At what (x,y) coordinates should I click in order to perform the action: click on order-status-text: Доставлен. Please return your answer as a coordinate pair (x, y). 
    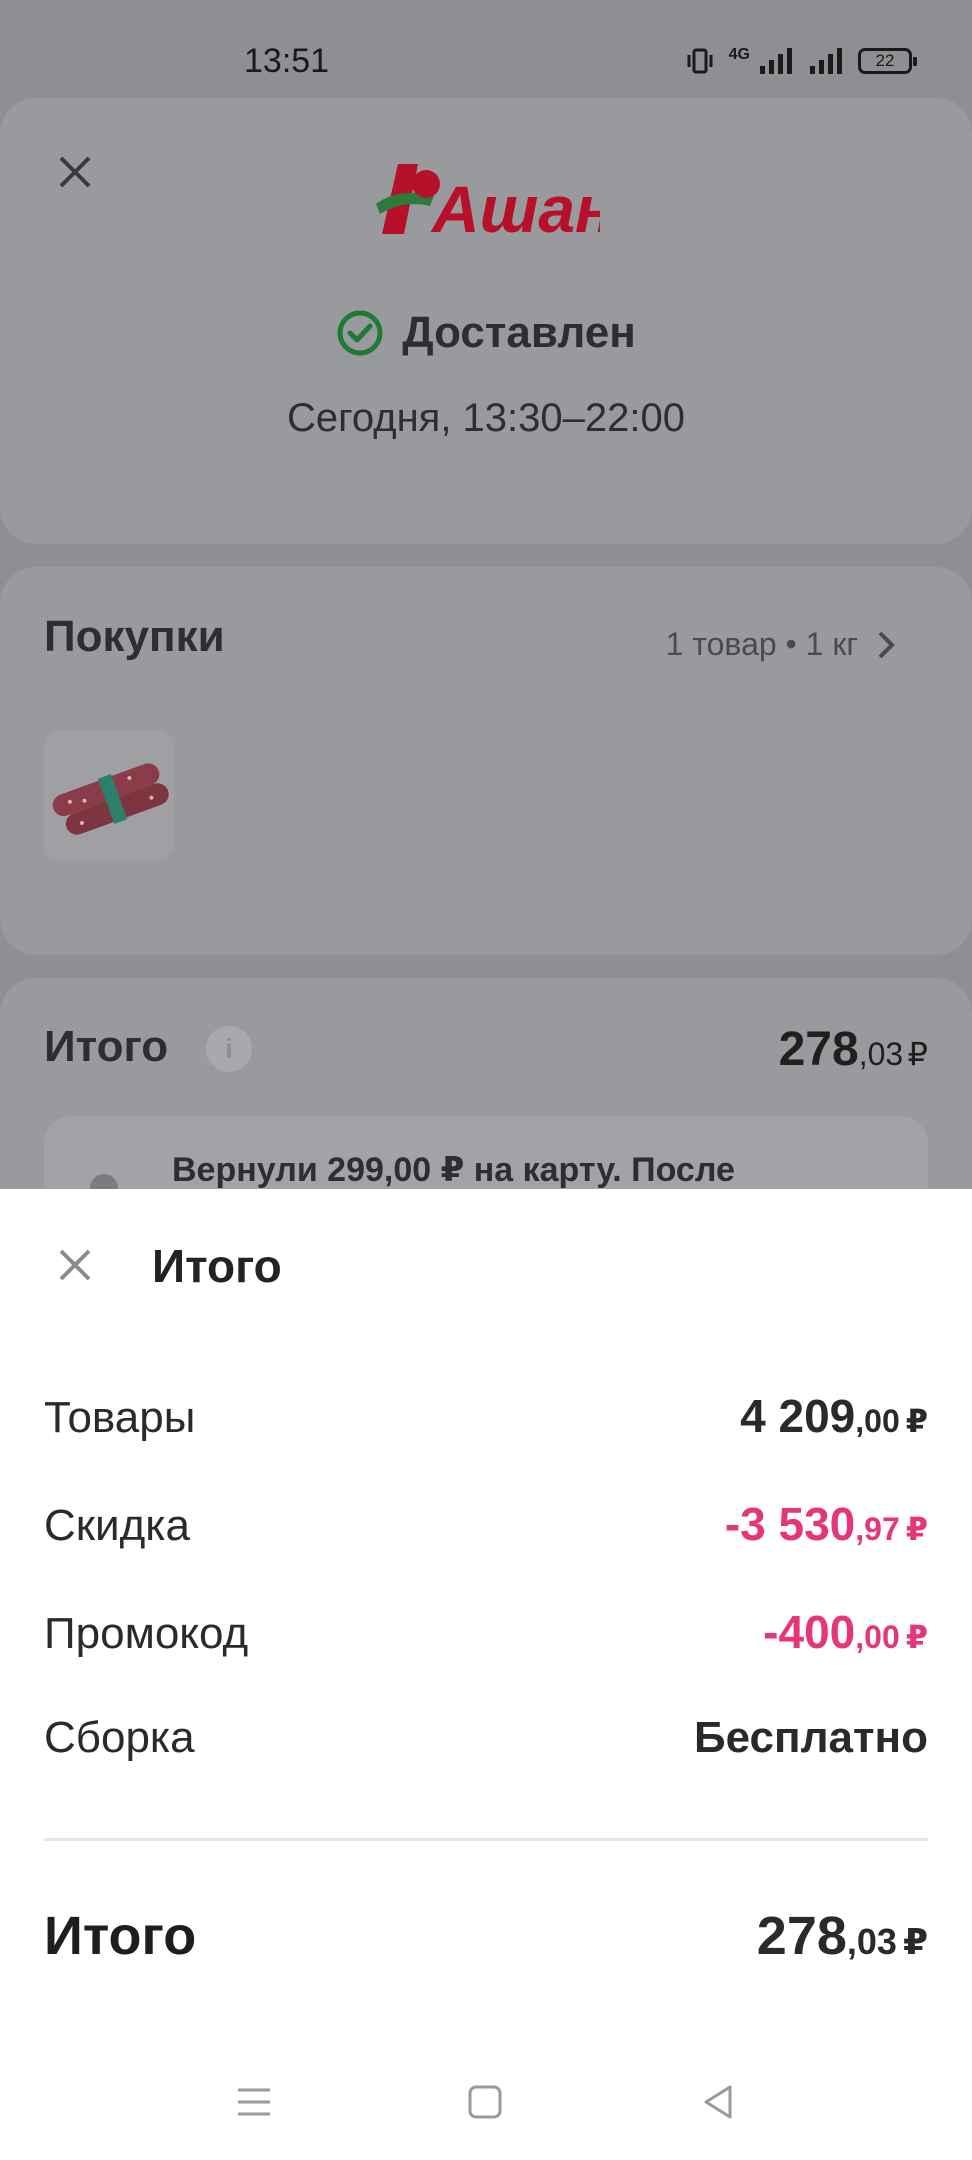
    Looking at the image, I should click on (519, 332).